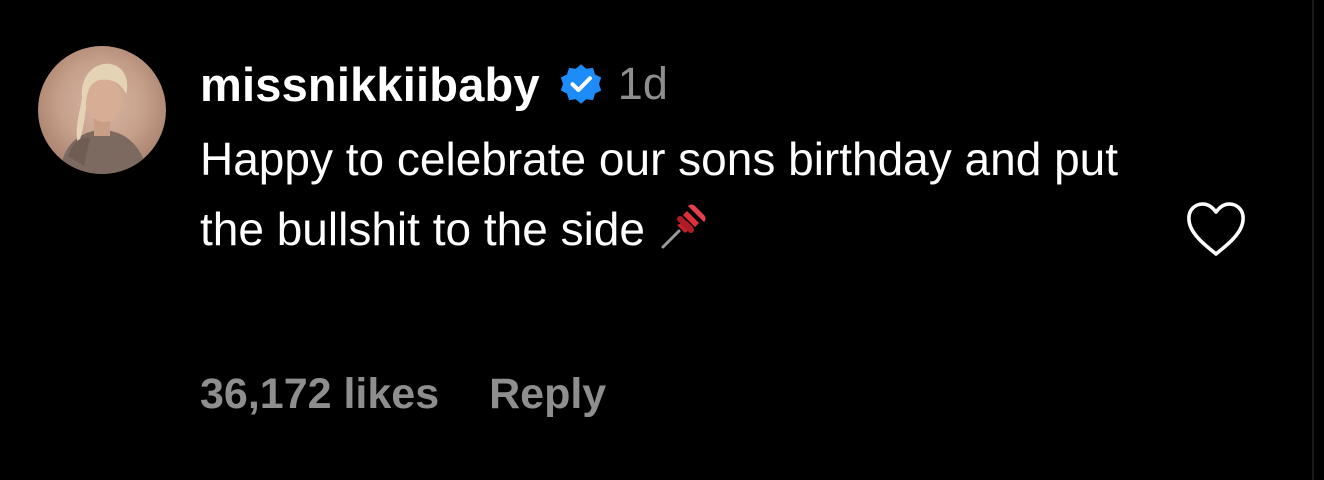 This screenshot has height=480, width=1324. I want to click on scrollbar-edge, so click(1313, 240).